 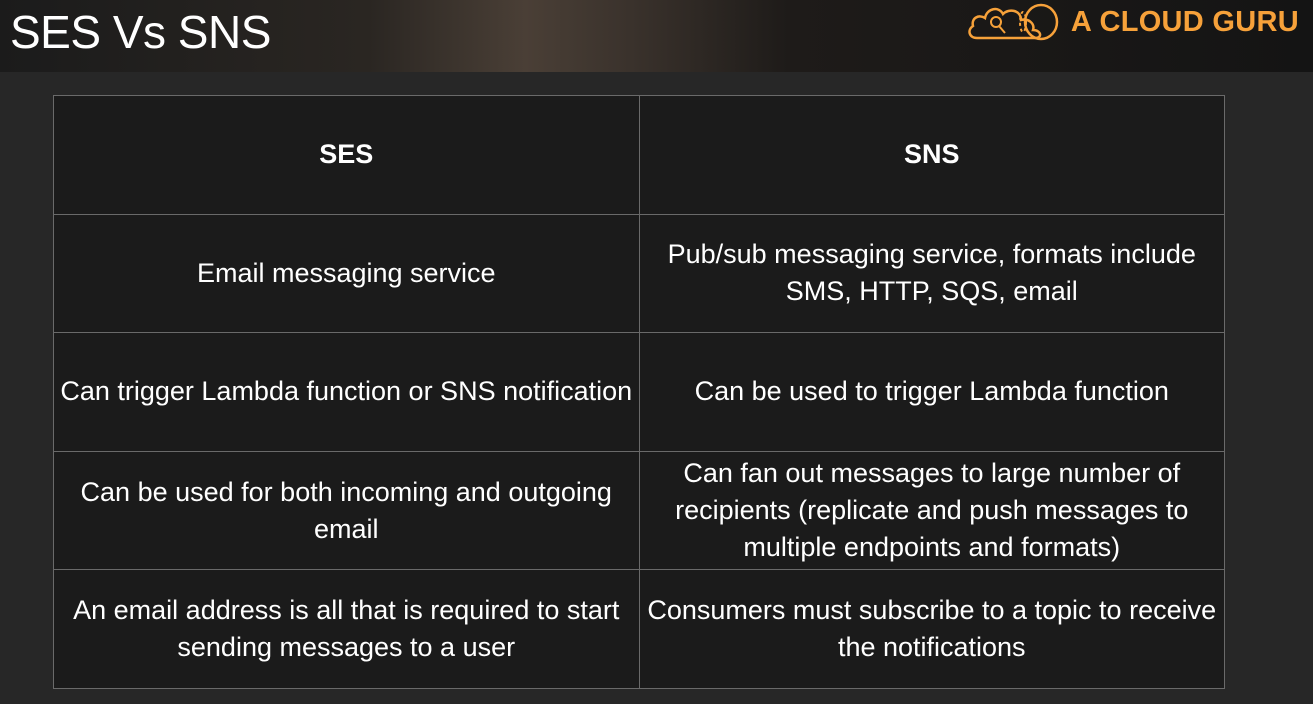 I want to click on brand: A CLOUD GURU, so click(x=1132, y=22).